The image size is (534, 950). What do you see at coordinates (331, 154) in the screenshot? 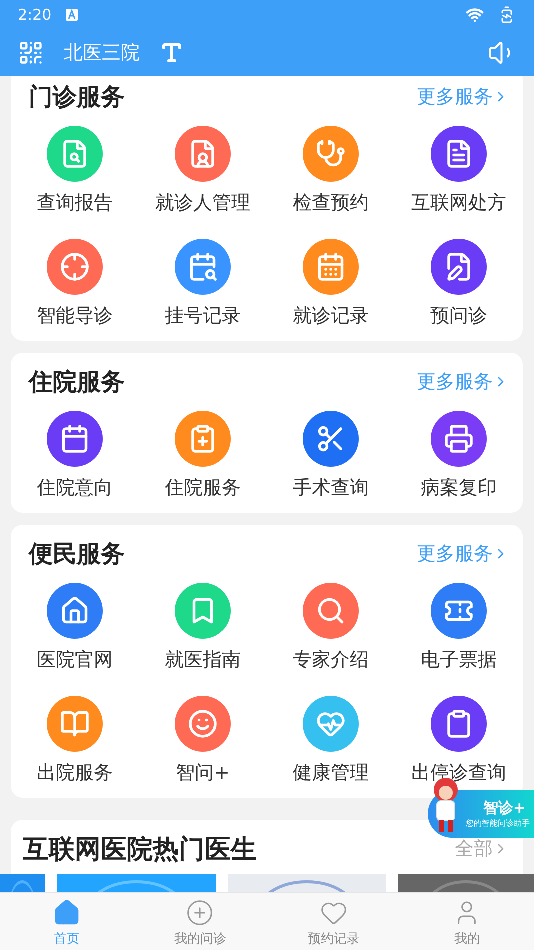
I see `stethoscope-icon` at bounding box center [331, 154].